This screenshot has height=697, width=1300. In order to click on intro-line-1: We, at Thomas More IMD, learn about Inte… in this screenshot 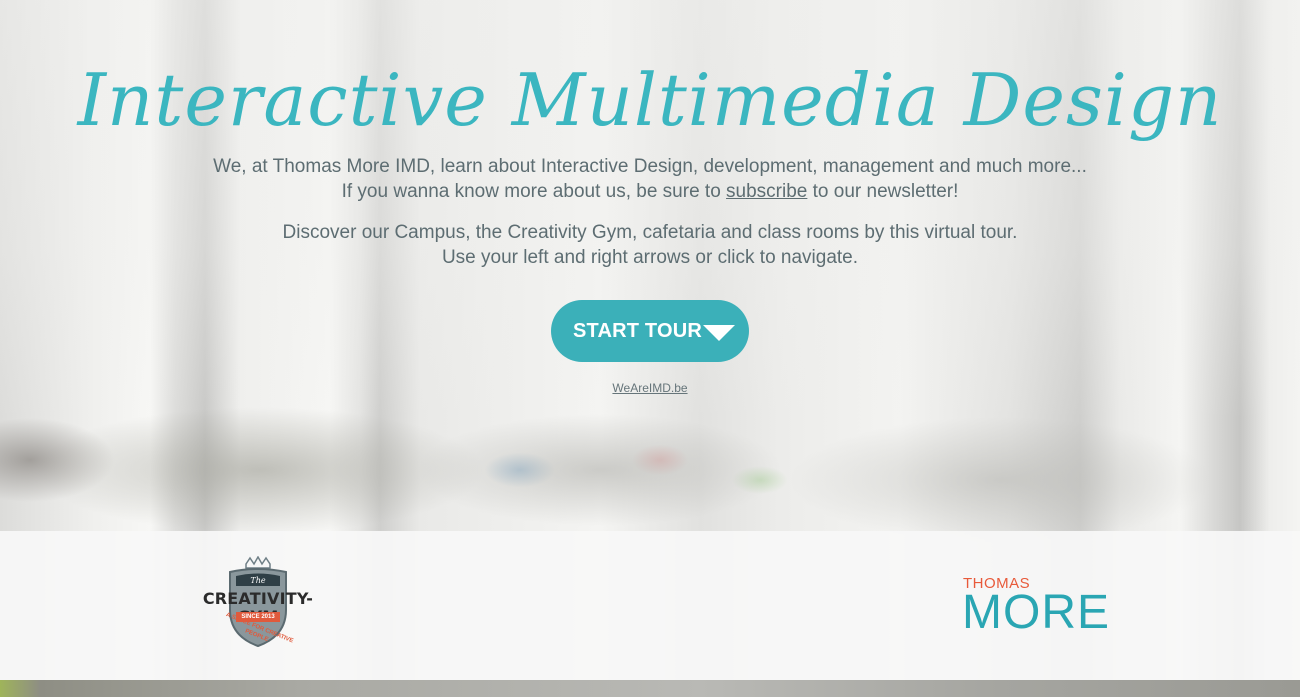, I will do `click(650, 166)`.